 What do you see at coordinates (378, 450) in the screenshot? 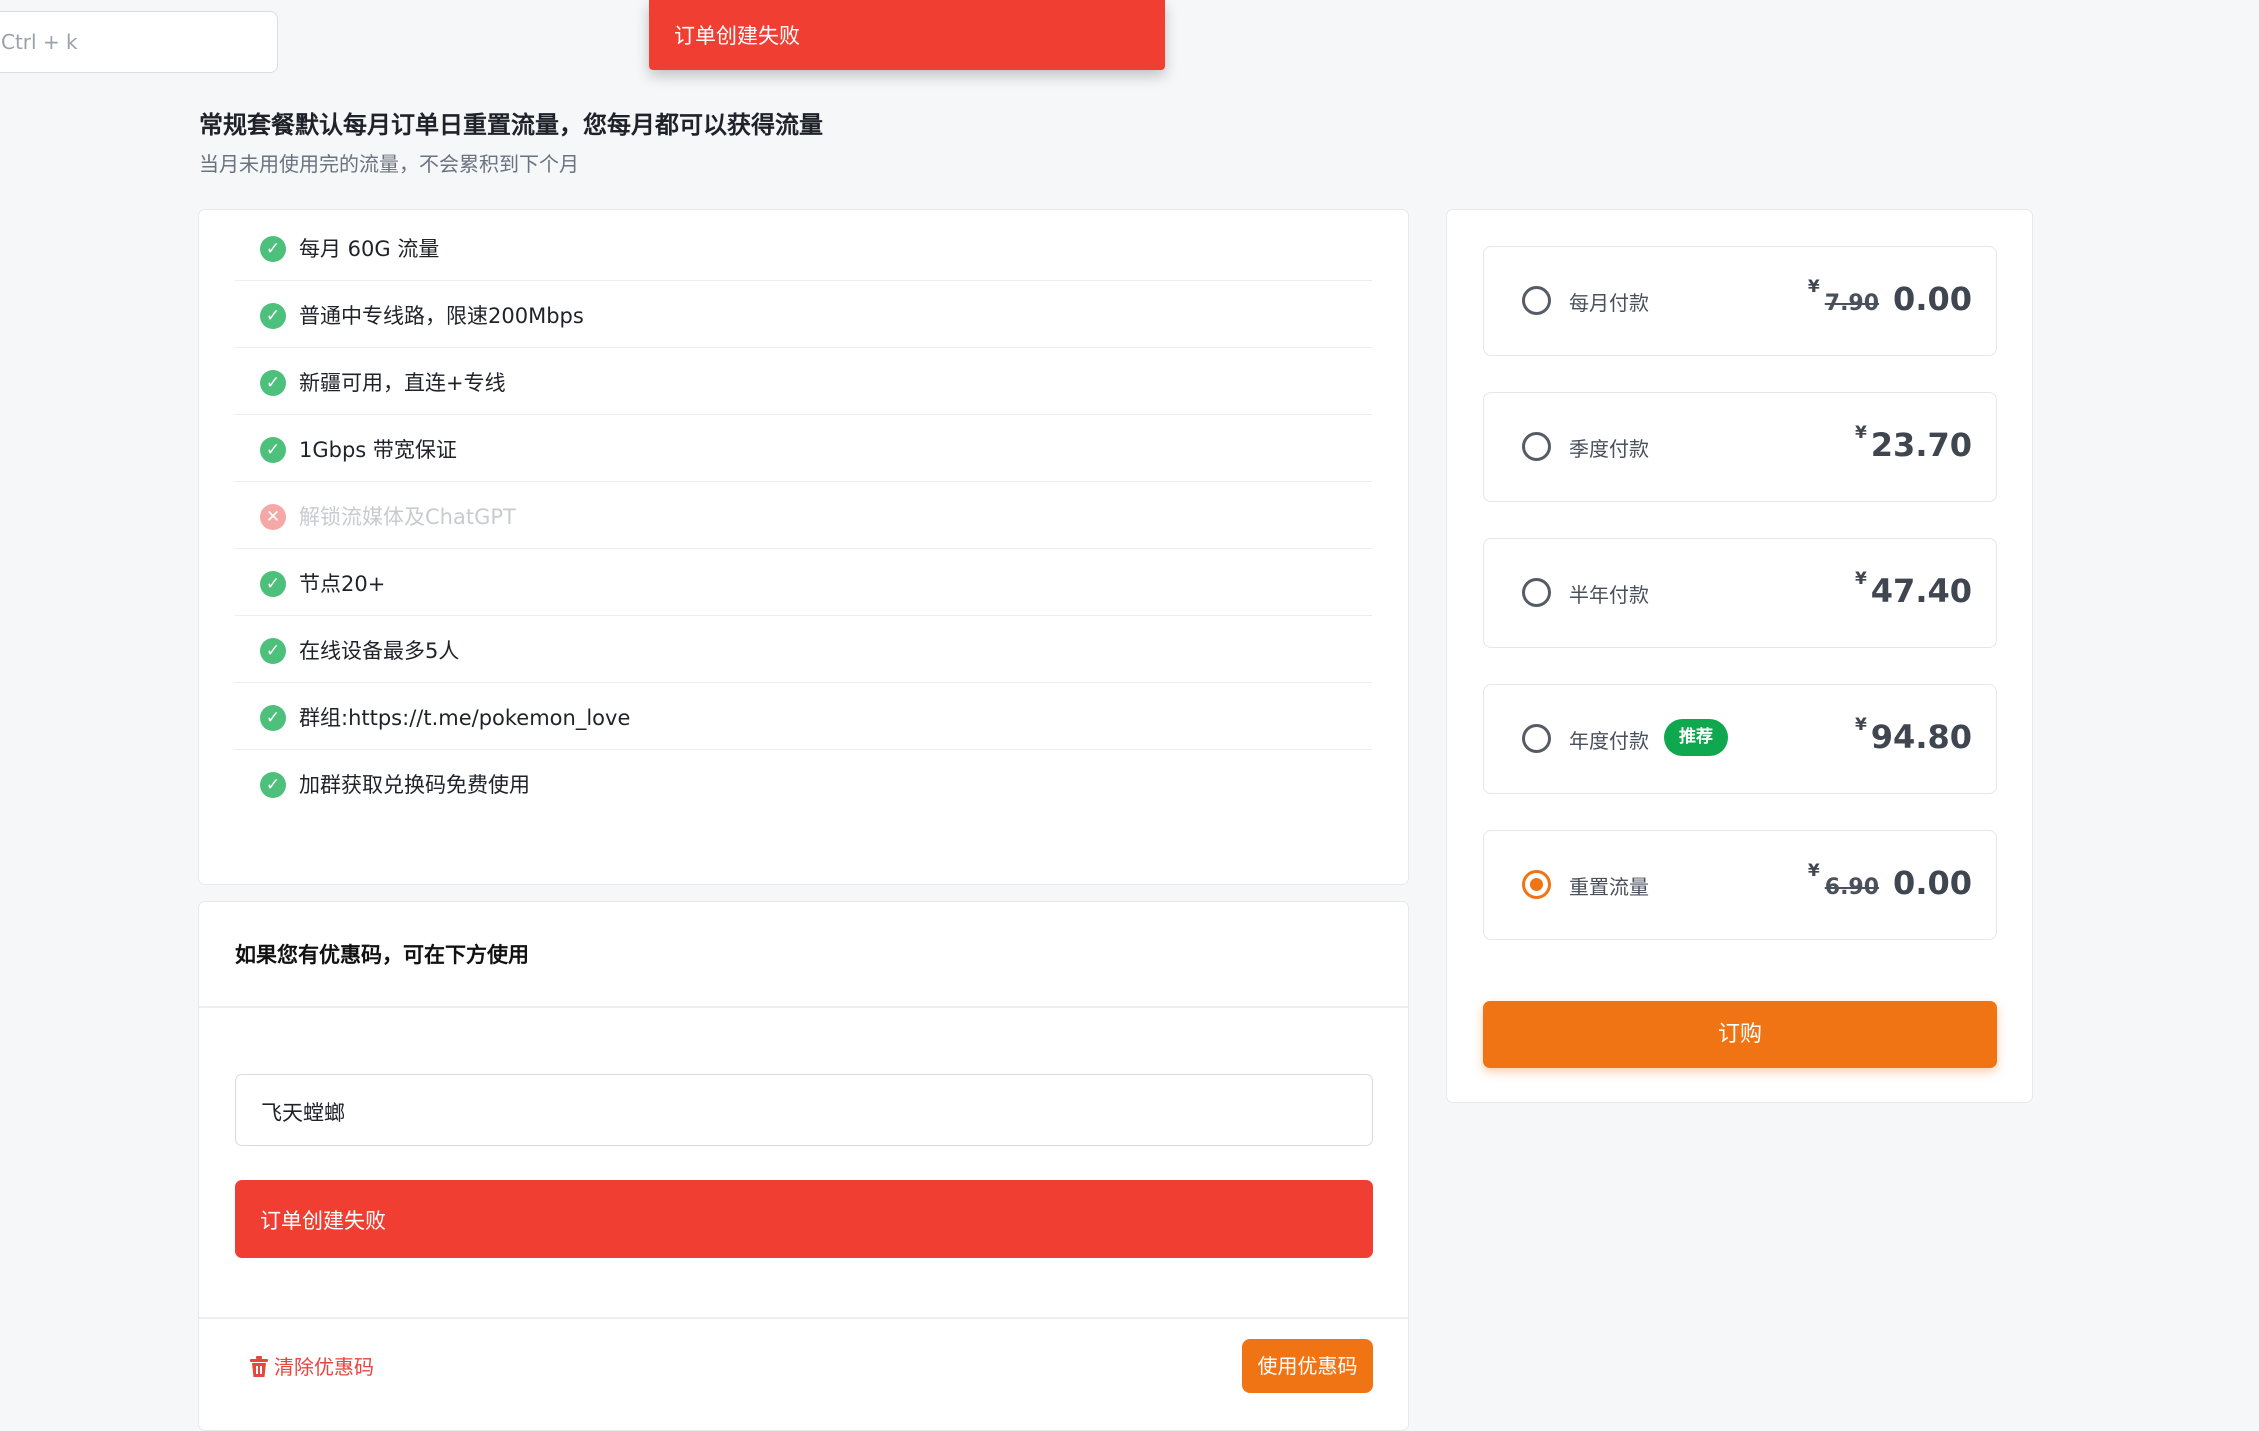
I see `feature-text: 1Gbps 带宽保证` at bounding box center [378, 450].